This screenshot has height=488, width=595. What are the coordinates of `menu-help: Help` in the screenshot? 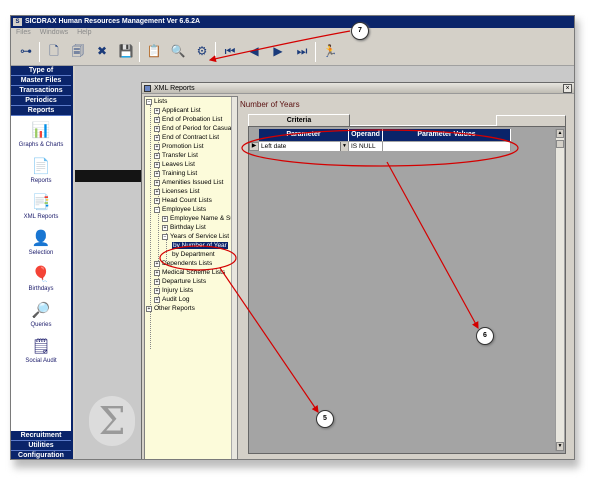 It's located at (84, 32).